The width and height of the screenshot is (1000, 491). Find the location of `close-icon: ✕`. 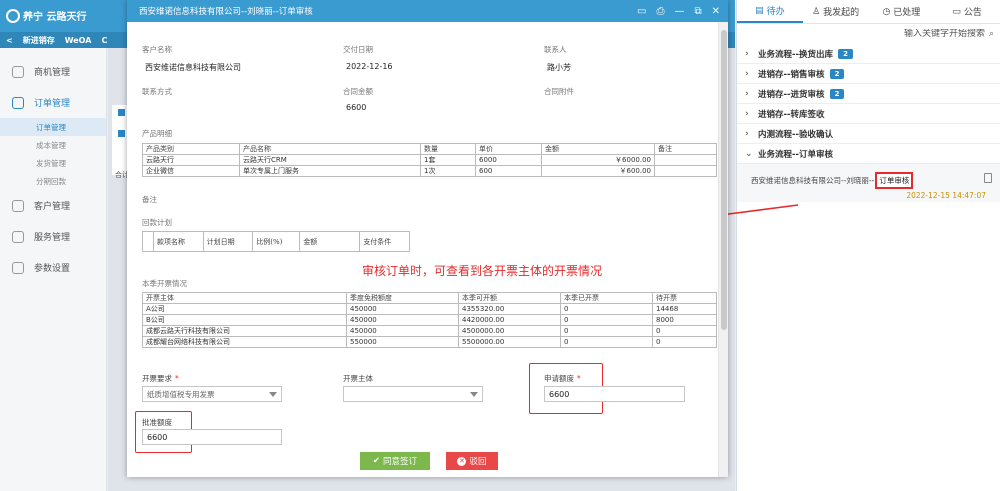

close-icon: ✕ is located at coordinates (716, 11).